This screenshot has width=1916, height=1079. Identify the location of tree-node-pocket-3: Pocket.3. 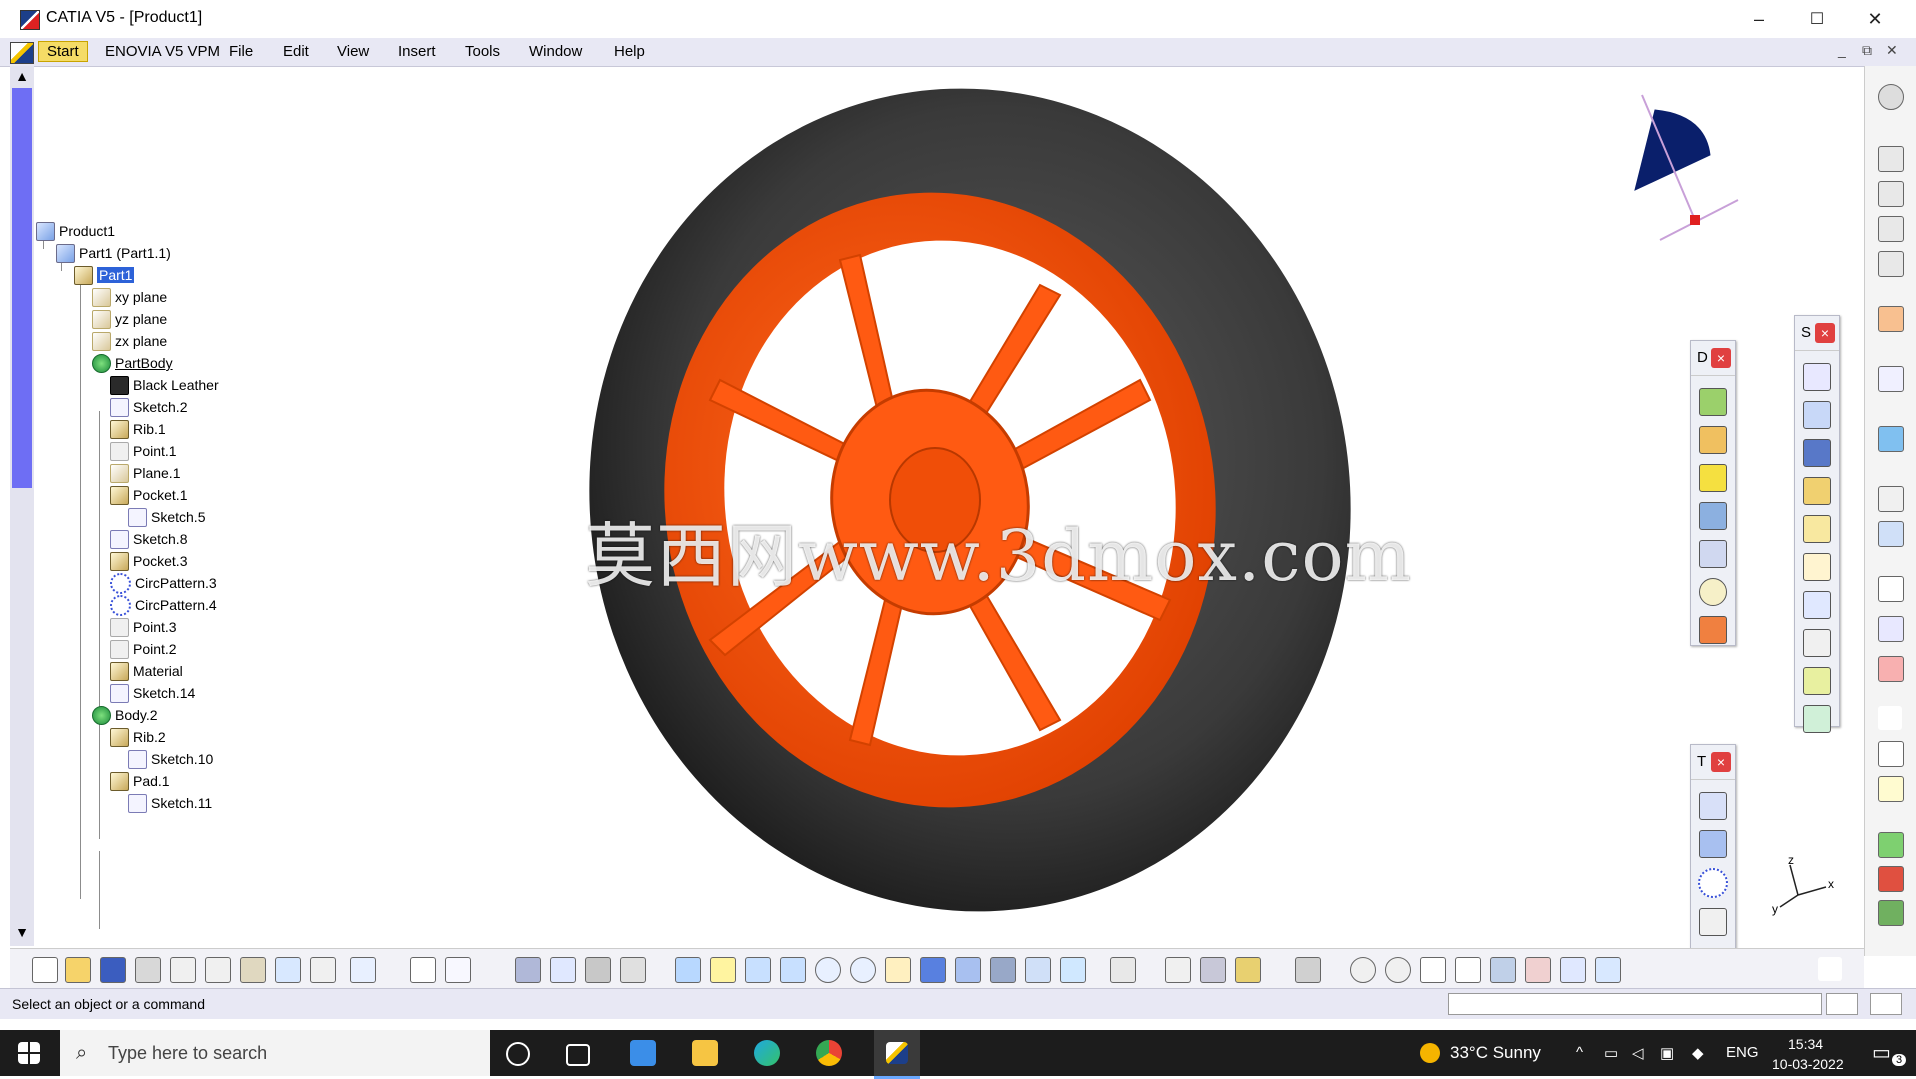
(148, 561).